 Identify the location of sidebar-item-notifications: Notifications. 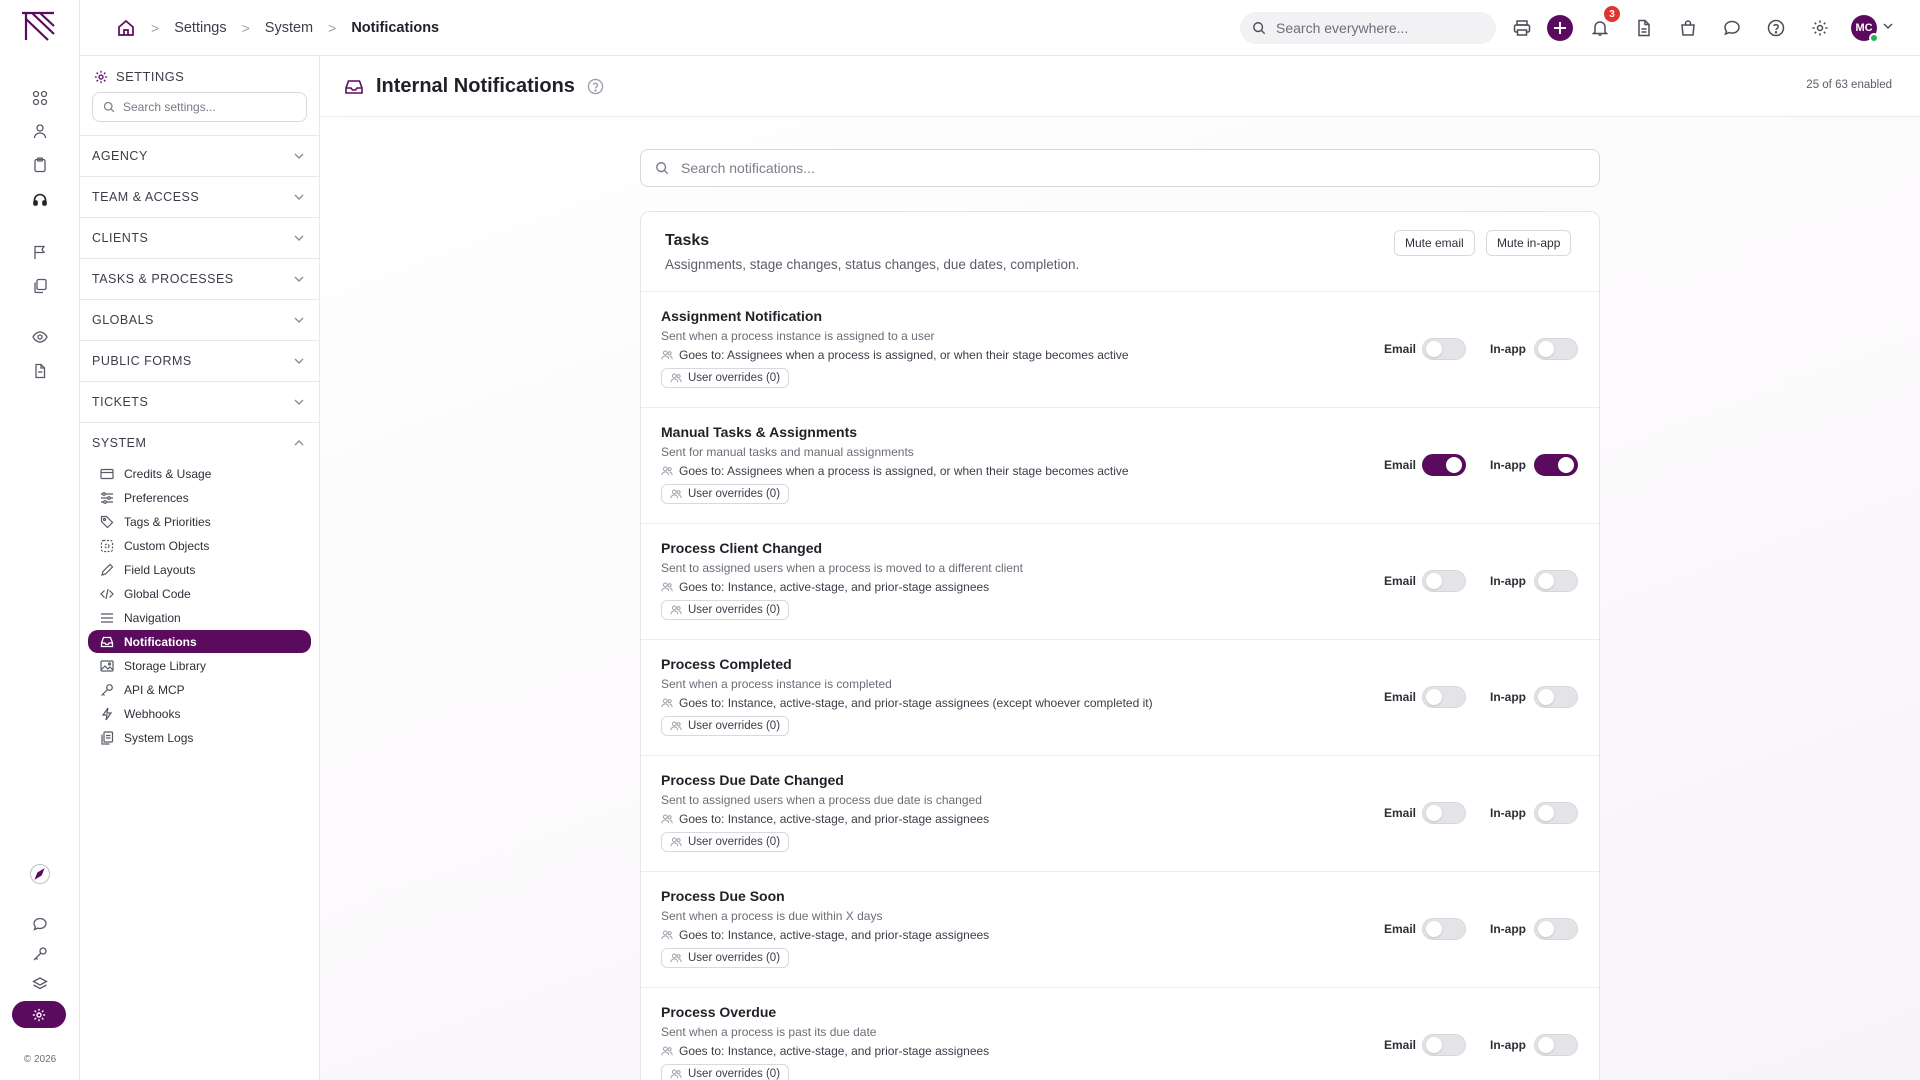
(199, 641).